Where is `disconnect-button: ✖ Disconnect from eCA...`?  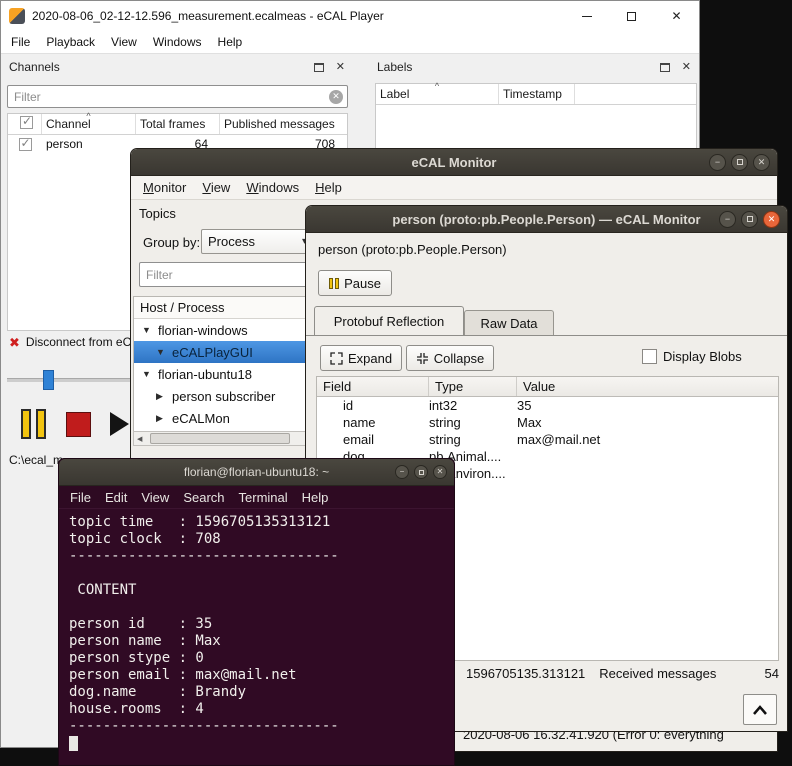 disconnect-button: ✖ Disconnect from eCA... is located at coordinates (79, 342).